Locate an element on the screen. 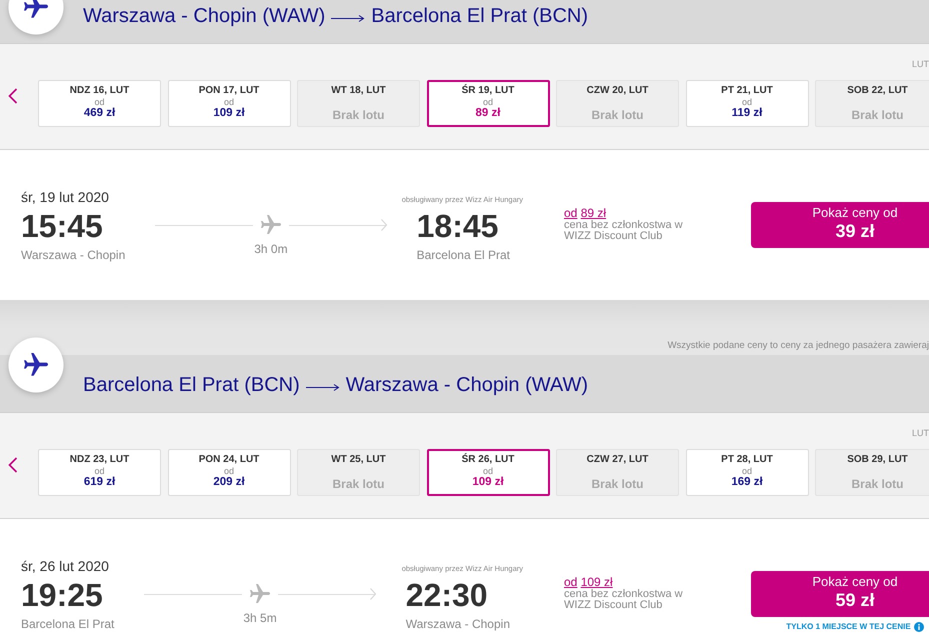 The width and height of the screenshot is (929, 638). regular-price-link: od 89 zł is located at coordinates (585, 213).